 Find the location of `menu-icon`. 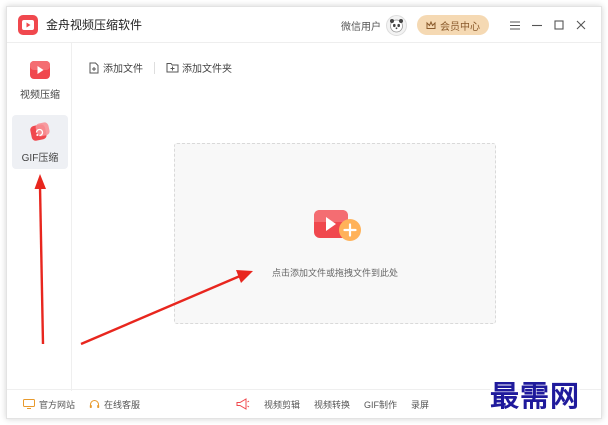

menu-icon is located at coordinates (515, 25).